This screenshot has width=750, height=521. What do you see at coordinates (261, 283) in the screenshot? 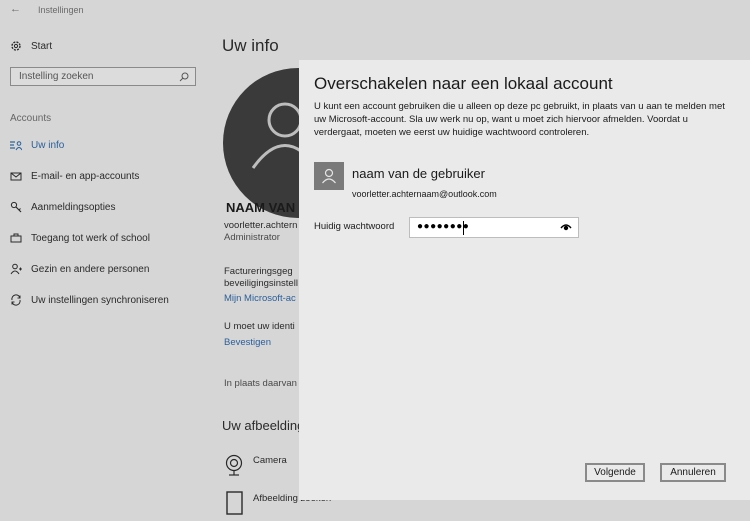
I see `billing-text-2: beveiligingsinstell` at bounding box center [261, 283].